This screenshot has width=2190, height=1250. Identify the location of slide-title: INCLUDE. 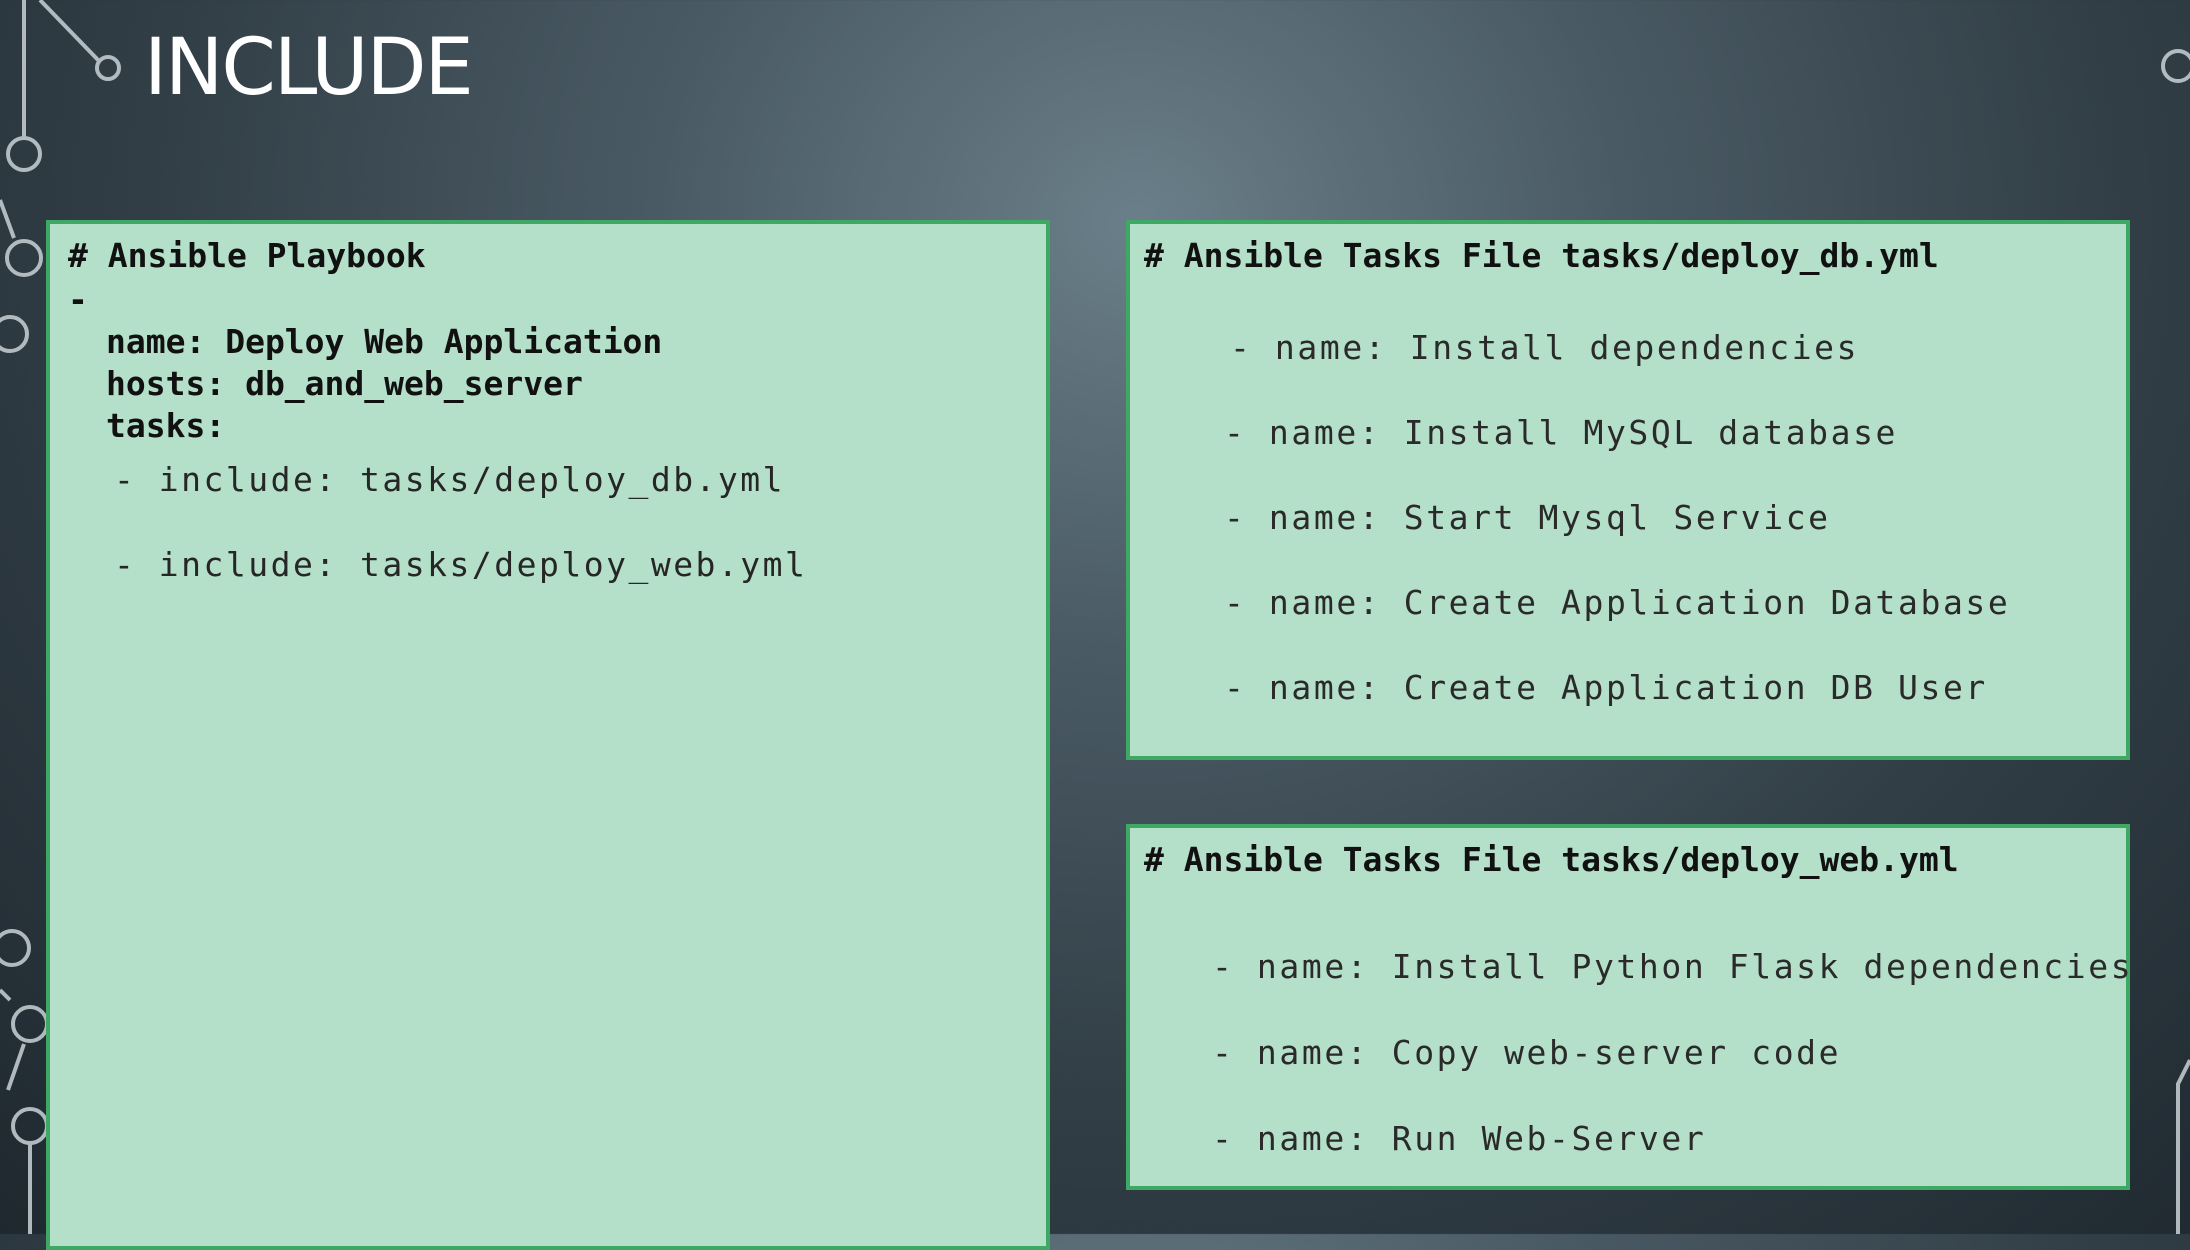
(309, 68).